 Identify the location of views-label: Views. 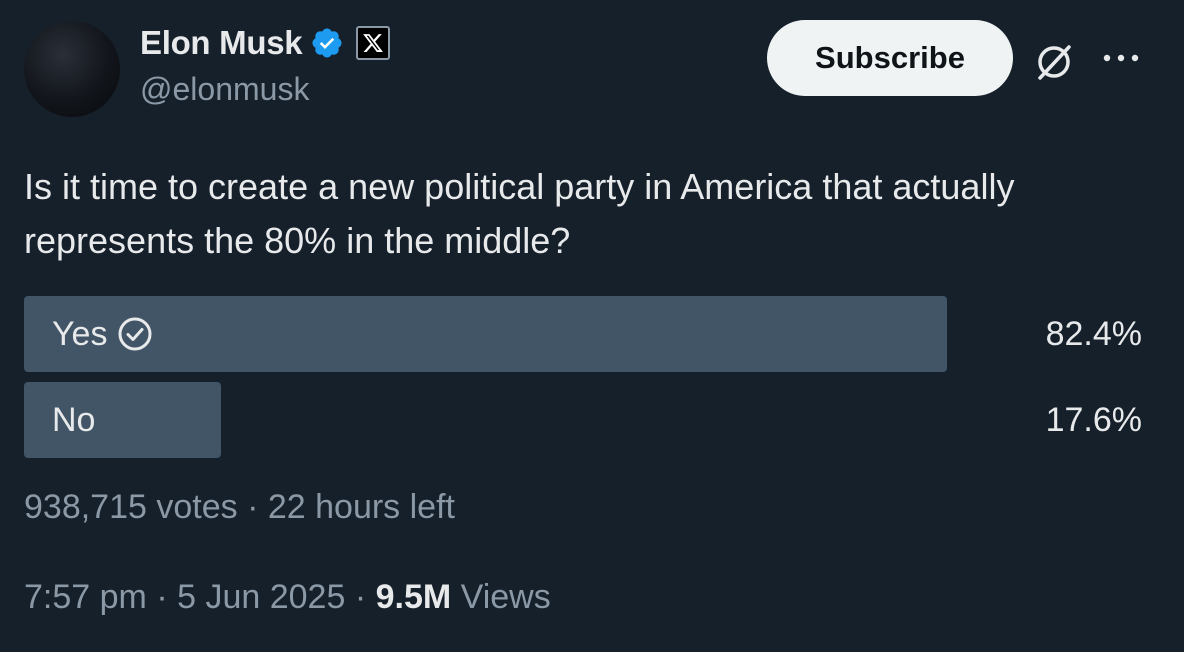
(505, 597).